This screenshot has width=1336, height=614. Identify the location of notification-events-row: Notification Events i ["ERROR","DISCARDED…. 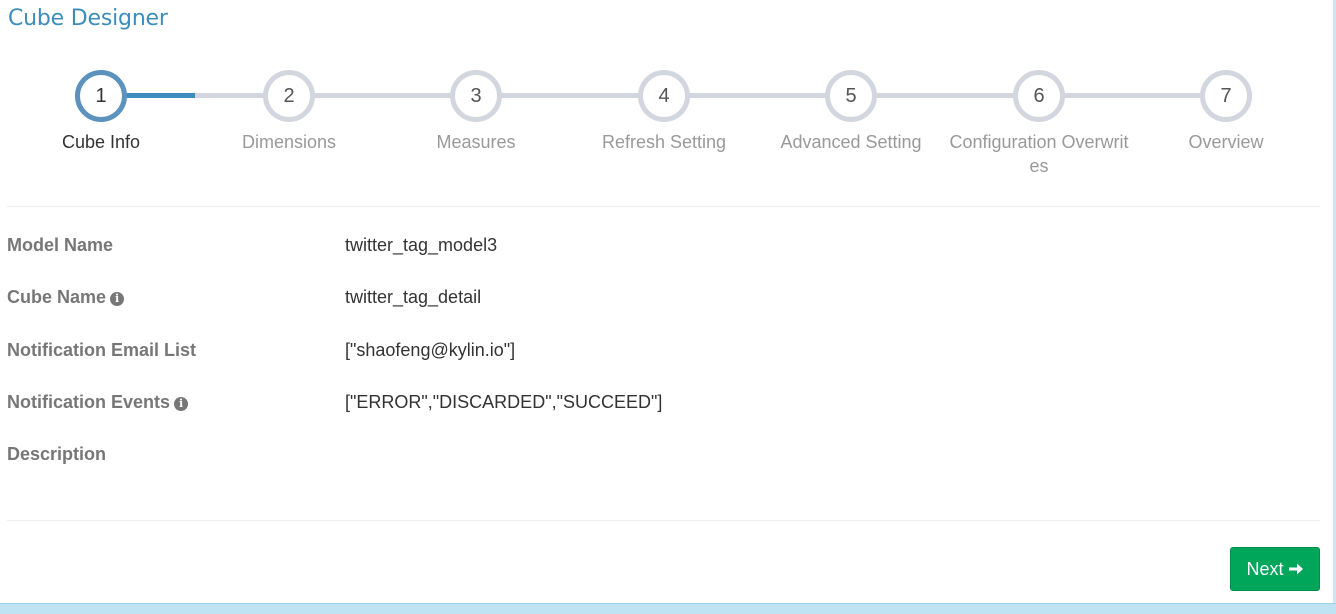
(663, 402).